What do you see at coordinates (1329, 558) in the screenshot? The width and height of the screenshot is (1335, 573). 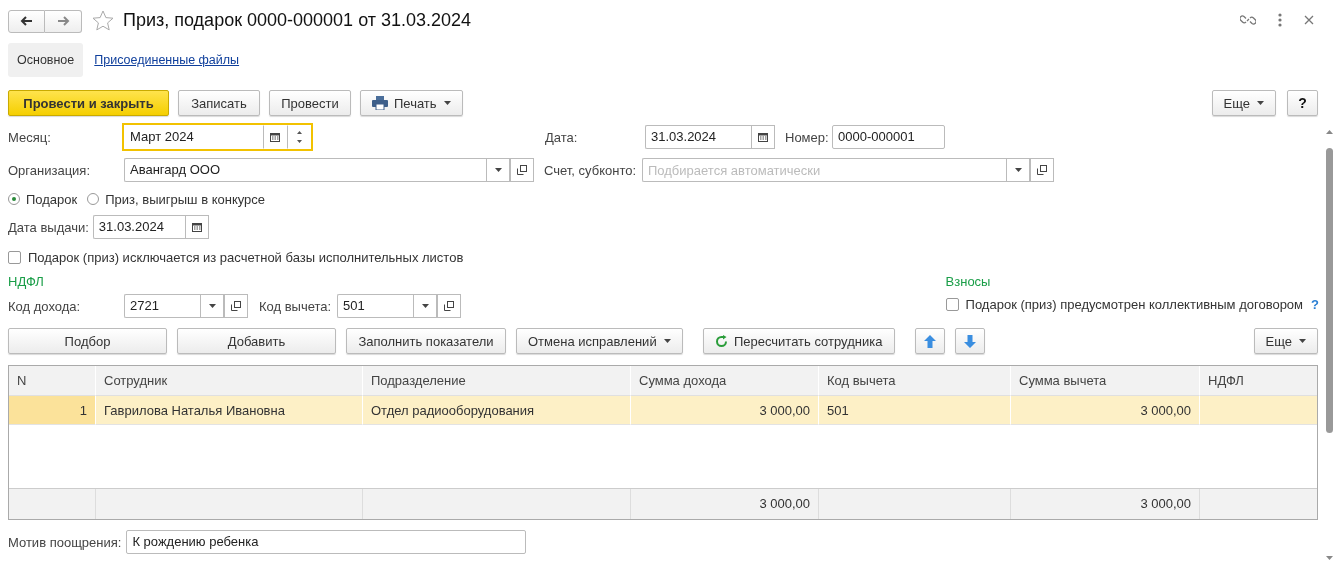 I see `scroll-down-icon` at bounding box center [1329, 558].